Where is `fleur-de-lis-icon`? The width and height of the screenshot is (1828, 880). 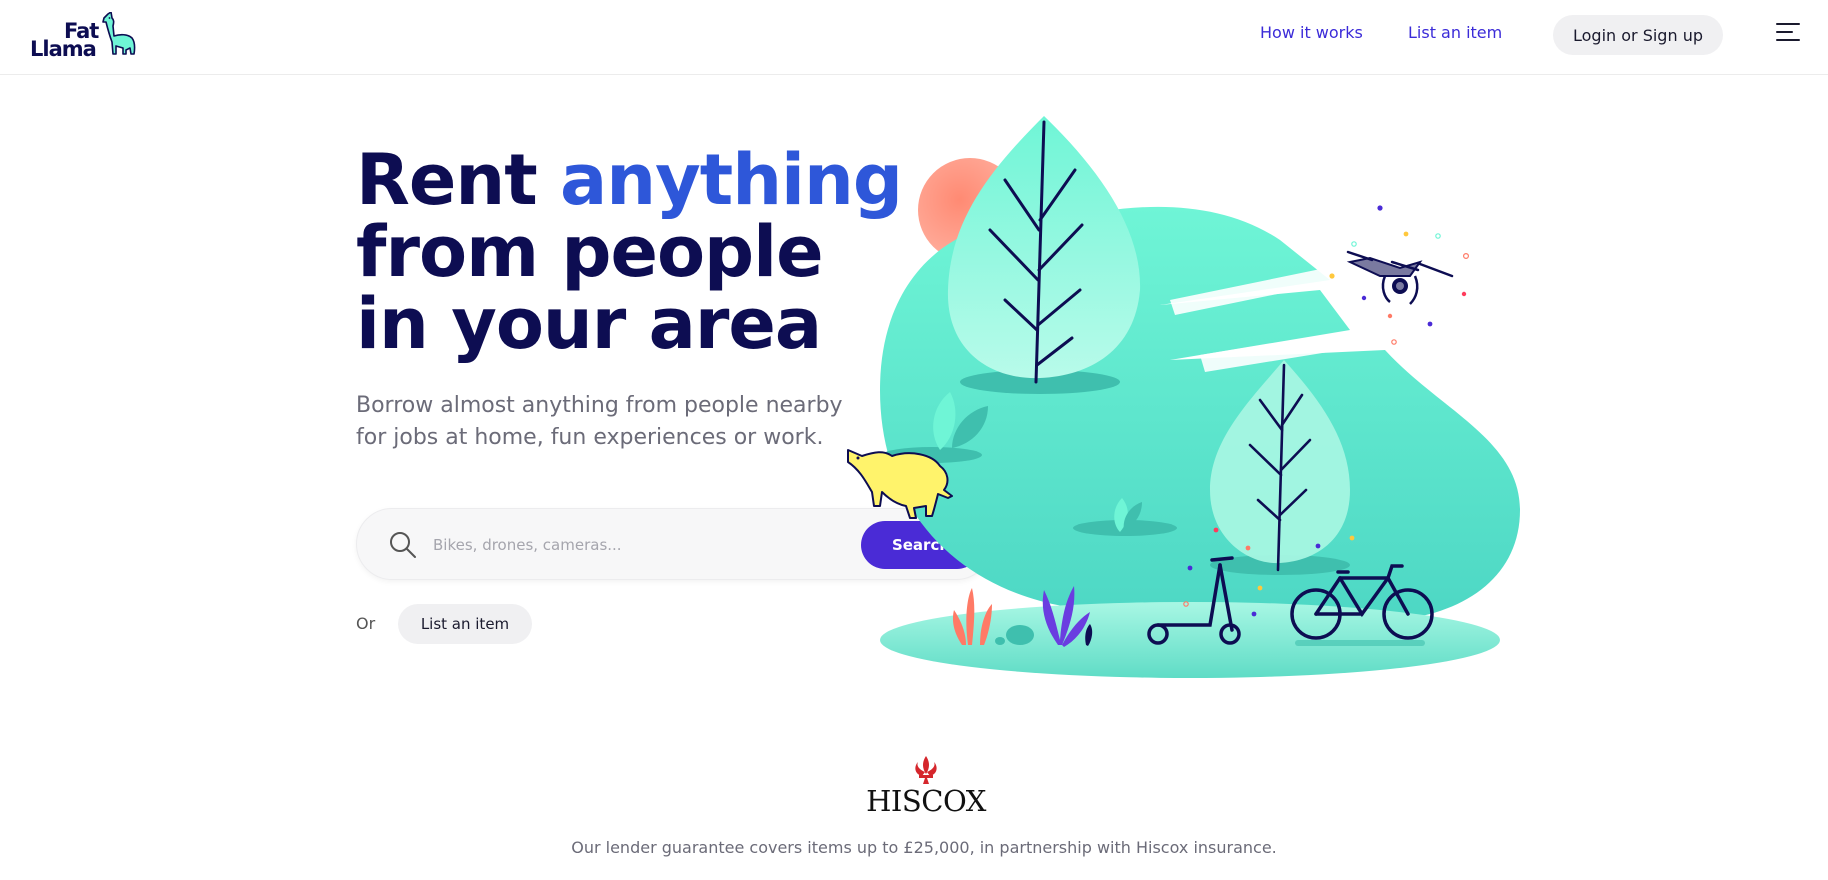
fleur-de-lis-icon is located at coordinates (926, 770).